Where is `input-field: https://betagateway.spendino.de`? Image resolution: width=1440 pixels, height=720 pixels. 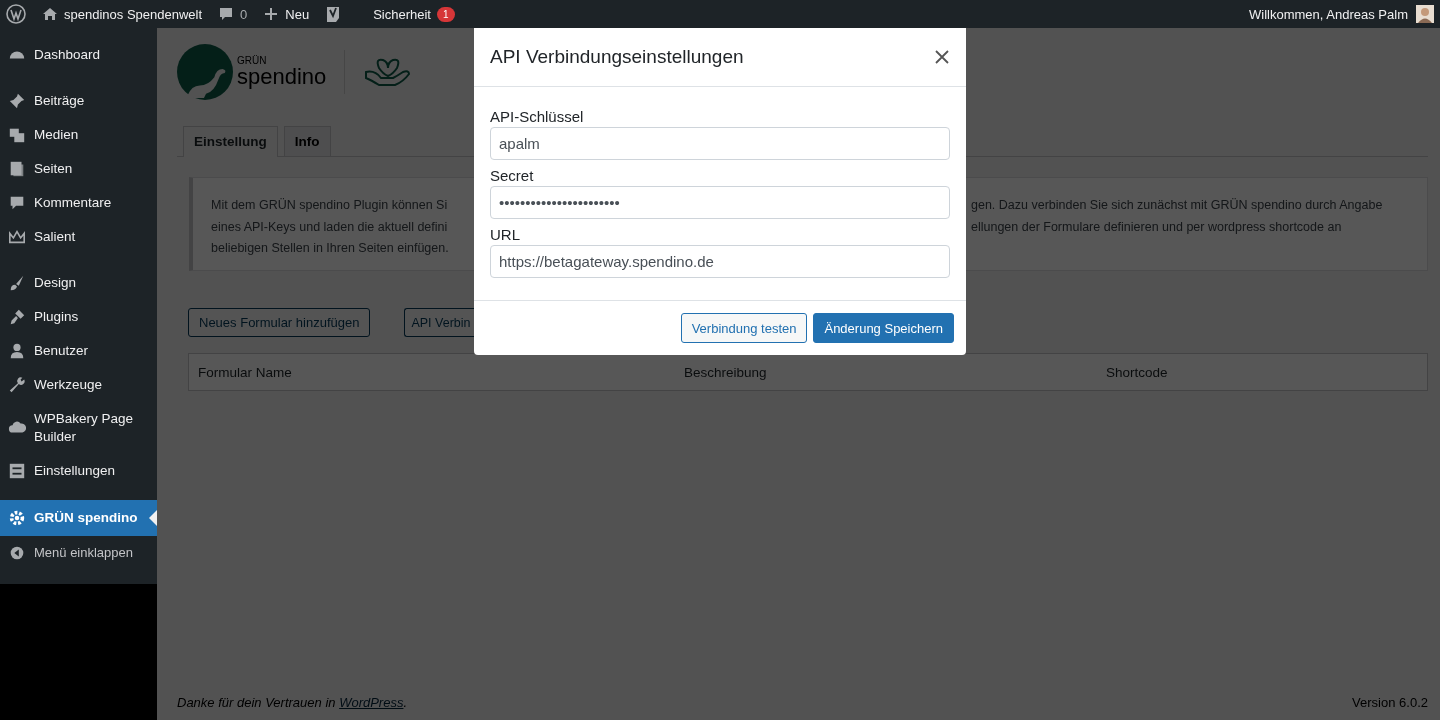 input-field: https://betagateway.spendino.de is located at coordinates (720, 261).